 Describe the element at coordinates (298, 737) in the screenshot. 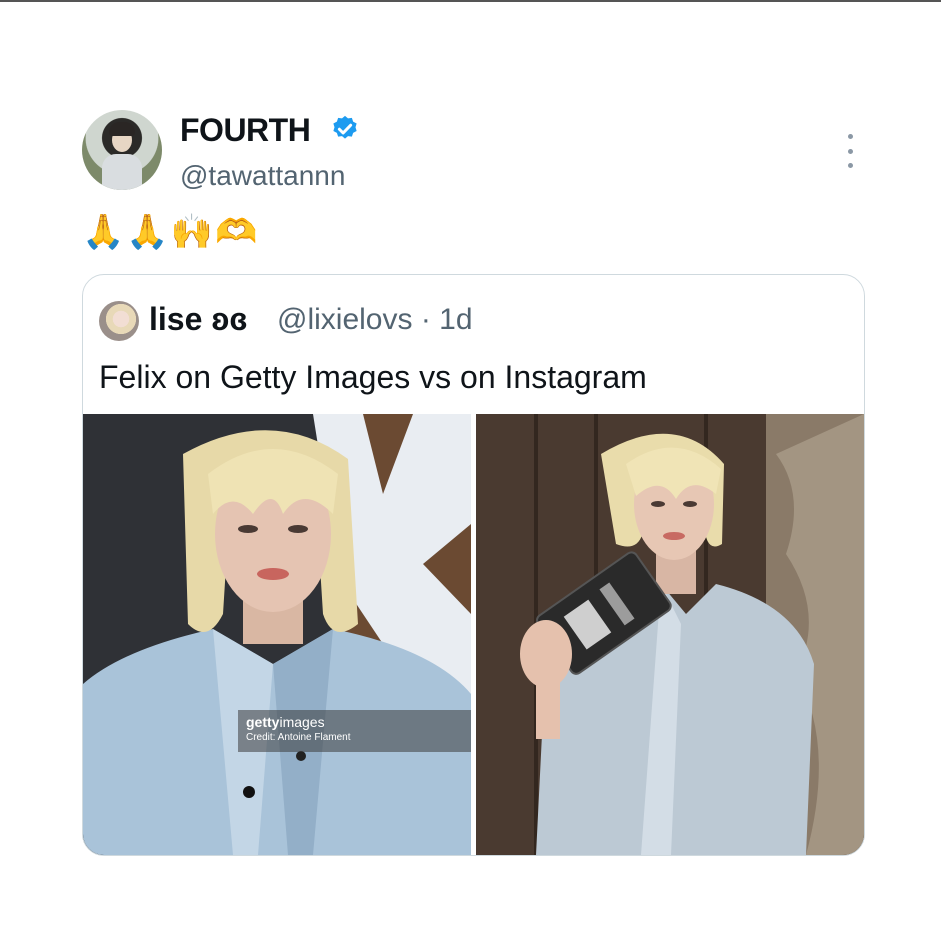

I see `getty-credit-text: Credit: Antoine Flament` at that location.